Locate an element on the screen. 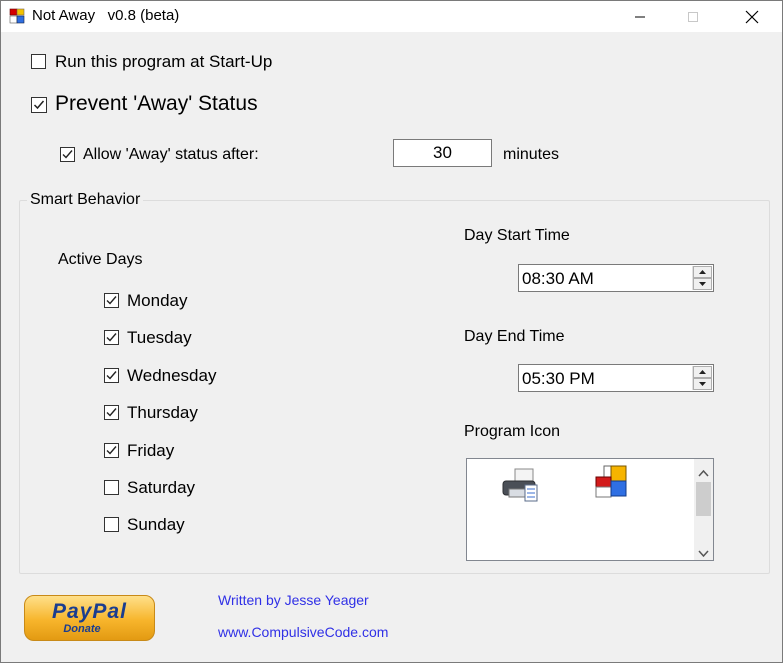  minutes-label: minutes is located at coordinates (531, 154).